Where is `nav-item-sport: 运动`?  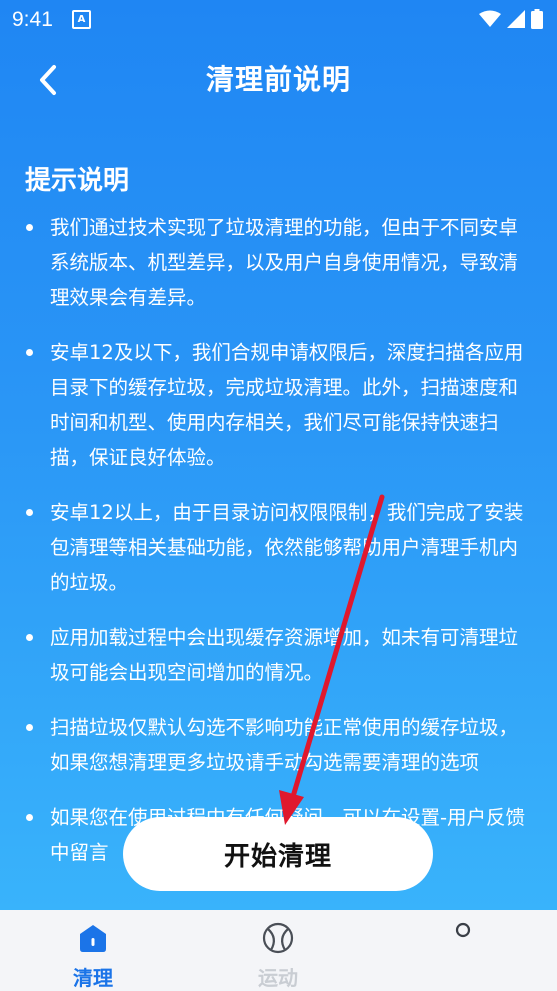
nav-item-sport: 运动 is located at coordinates (278, 950).